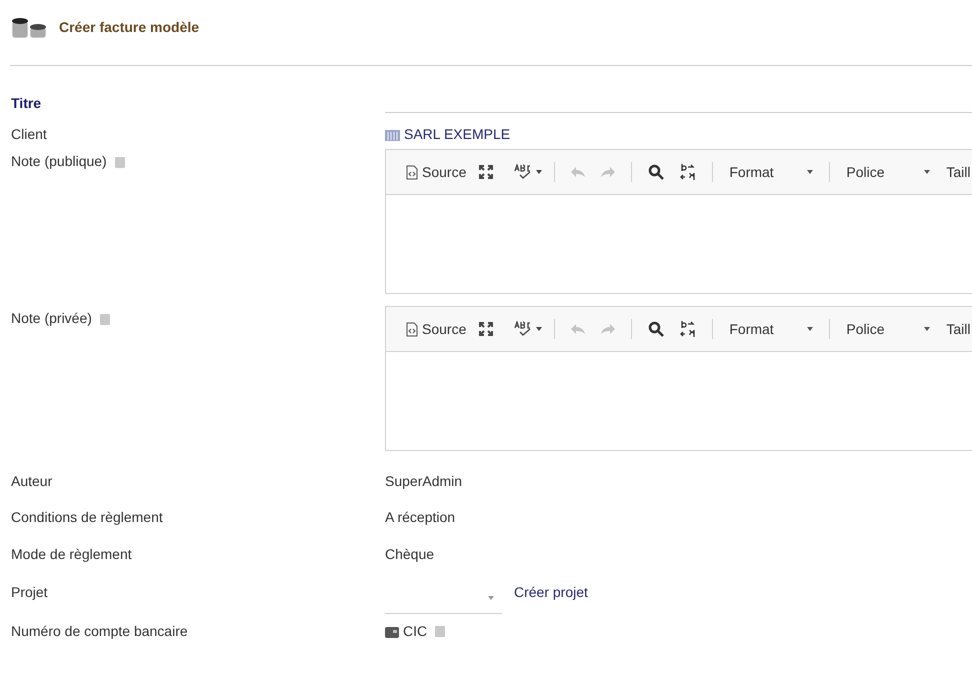 The height and width of the screenshot is (674, 972). I want to click on field-value: SuperAdmin, so click(423, 481).